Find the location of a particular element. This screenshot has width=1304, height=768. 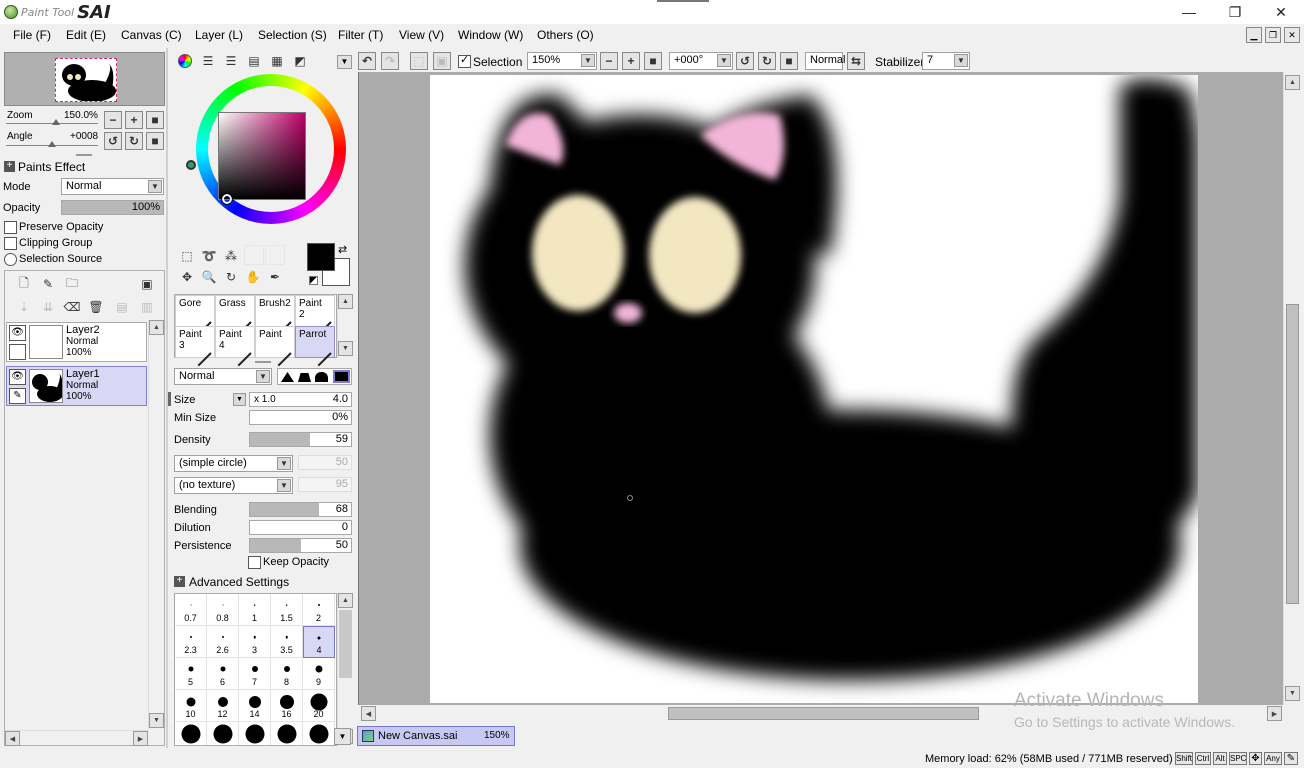

eye-icon: 👁 is located at coordinates (17, 333).